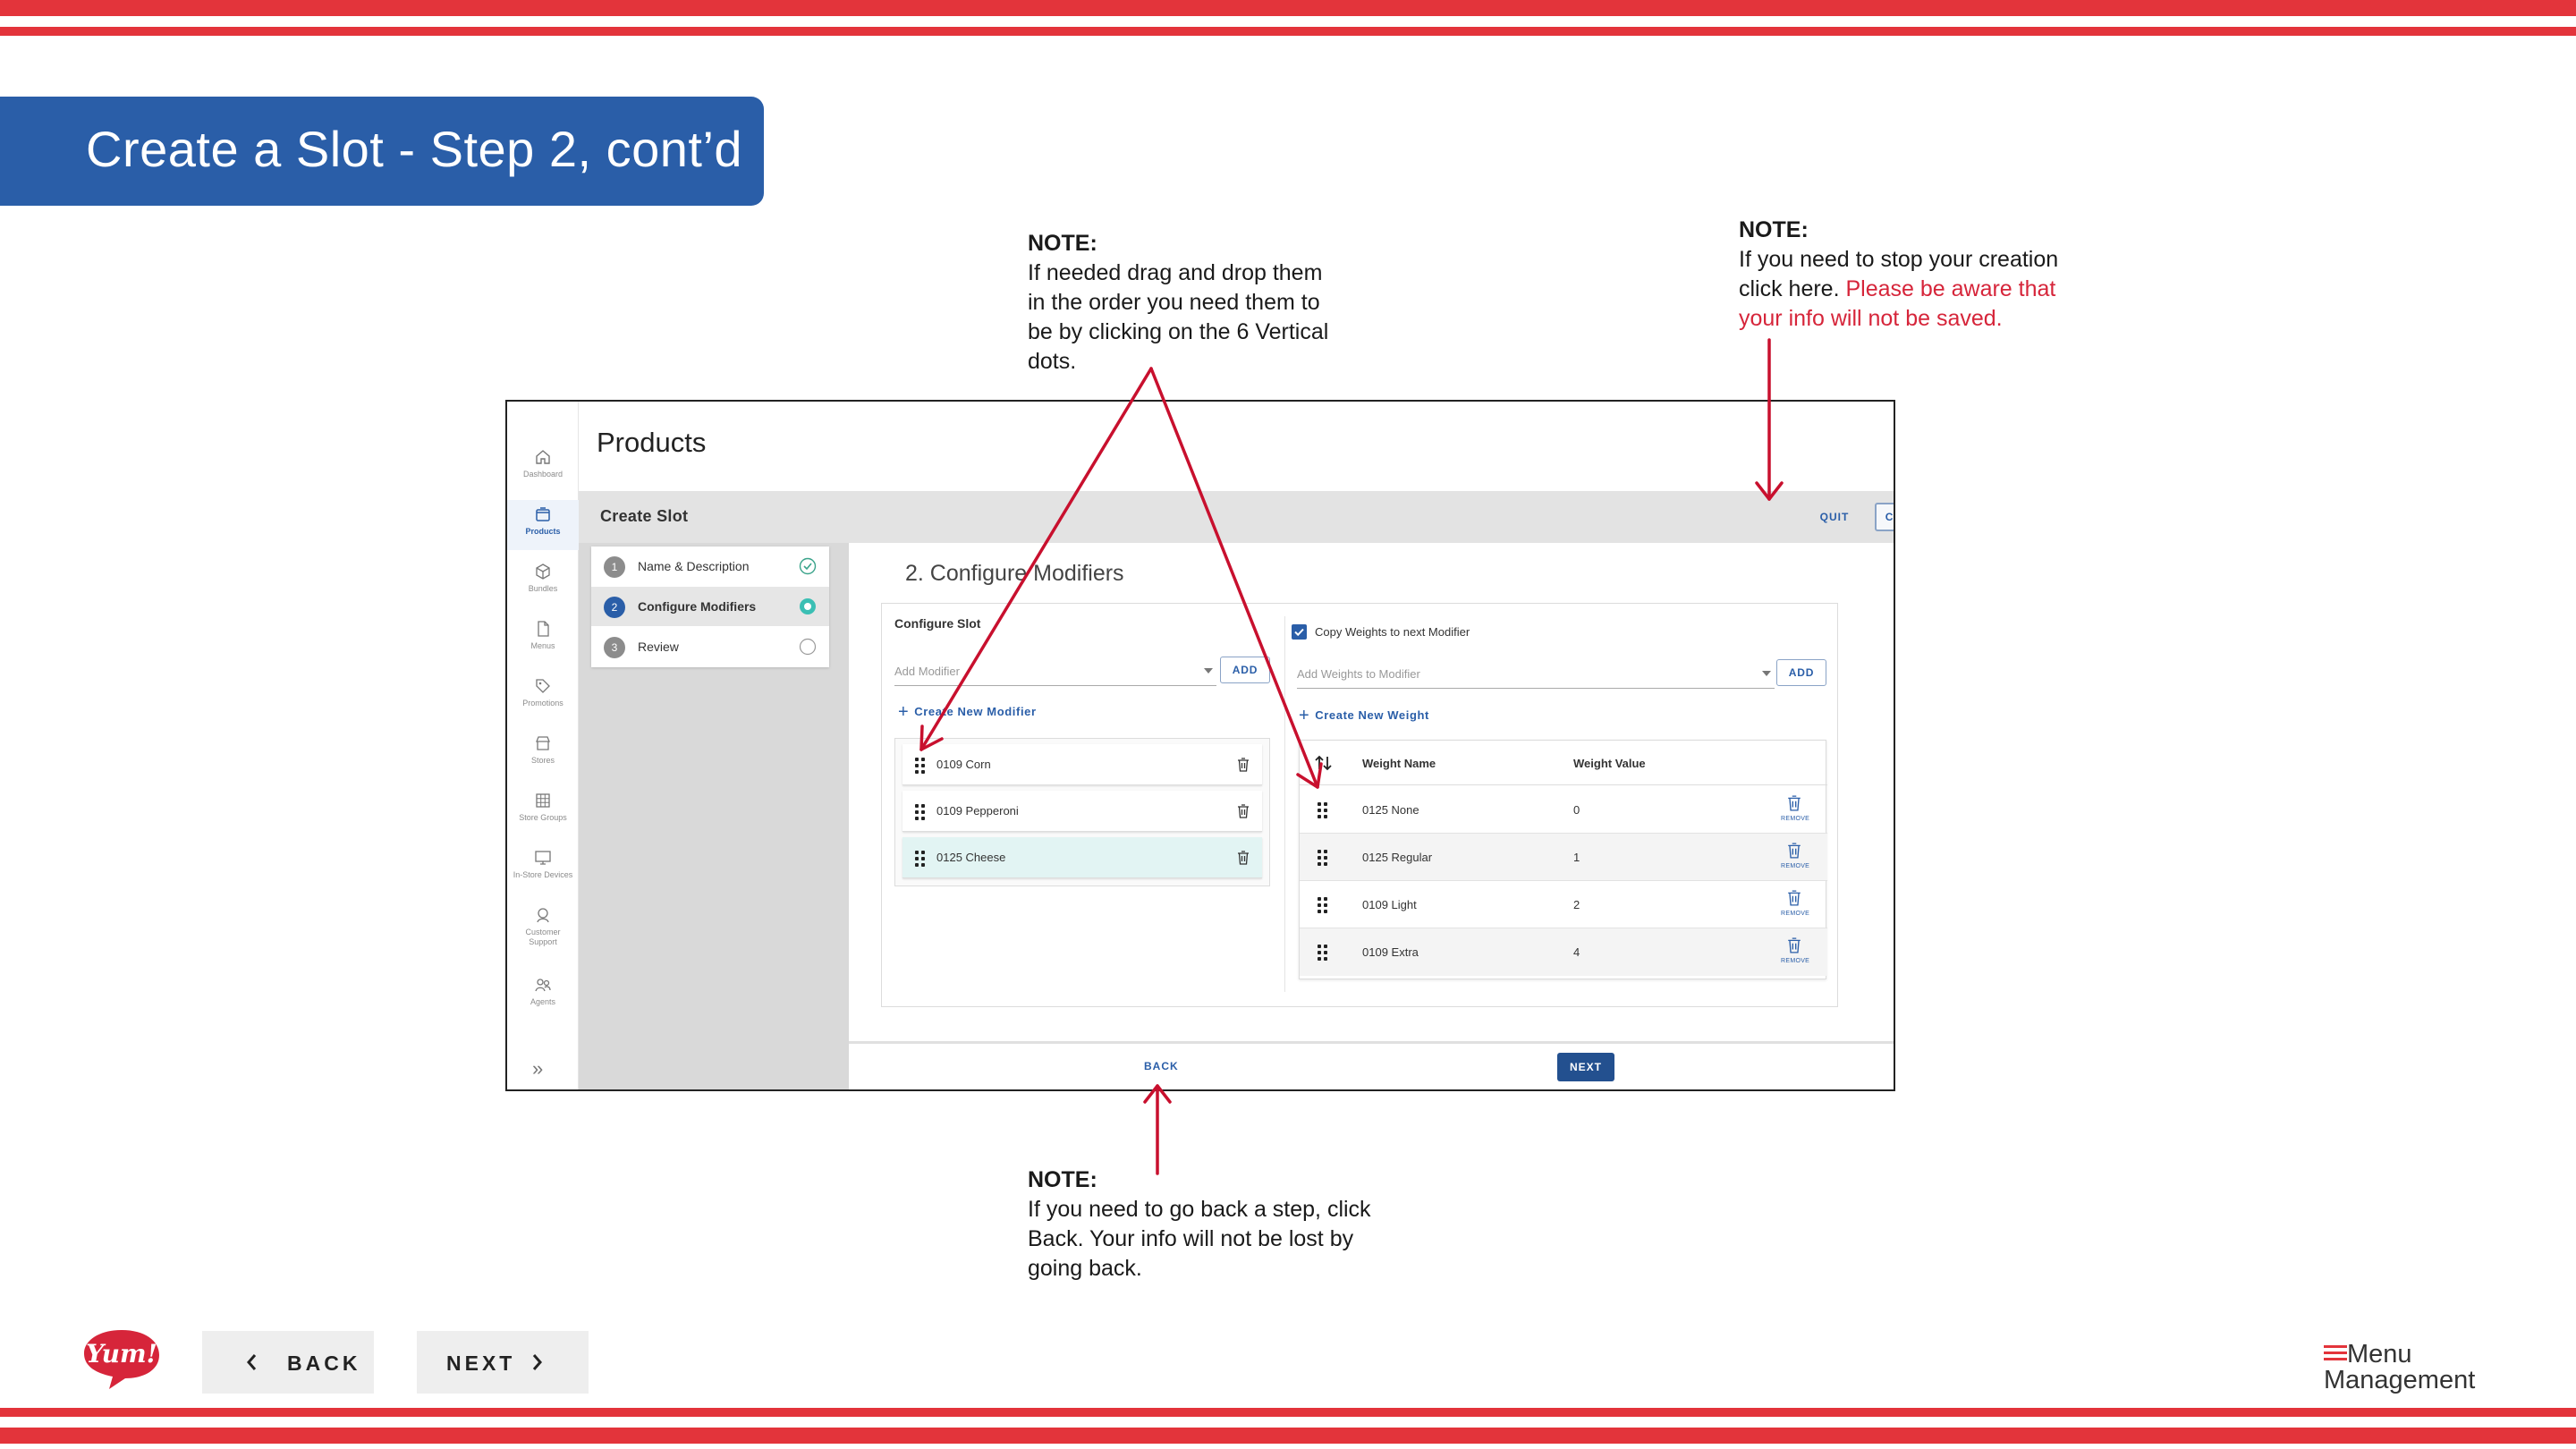 This screenshot has width=2576, height=1449. Describe the element at coordinates (644, 516) in the screenshot. I see `bar-title: Create Slot` at that location.